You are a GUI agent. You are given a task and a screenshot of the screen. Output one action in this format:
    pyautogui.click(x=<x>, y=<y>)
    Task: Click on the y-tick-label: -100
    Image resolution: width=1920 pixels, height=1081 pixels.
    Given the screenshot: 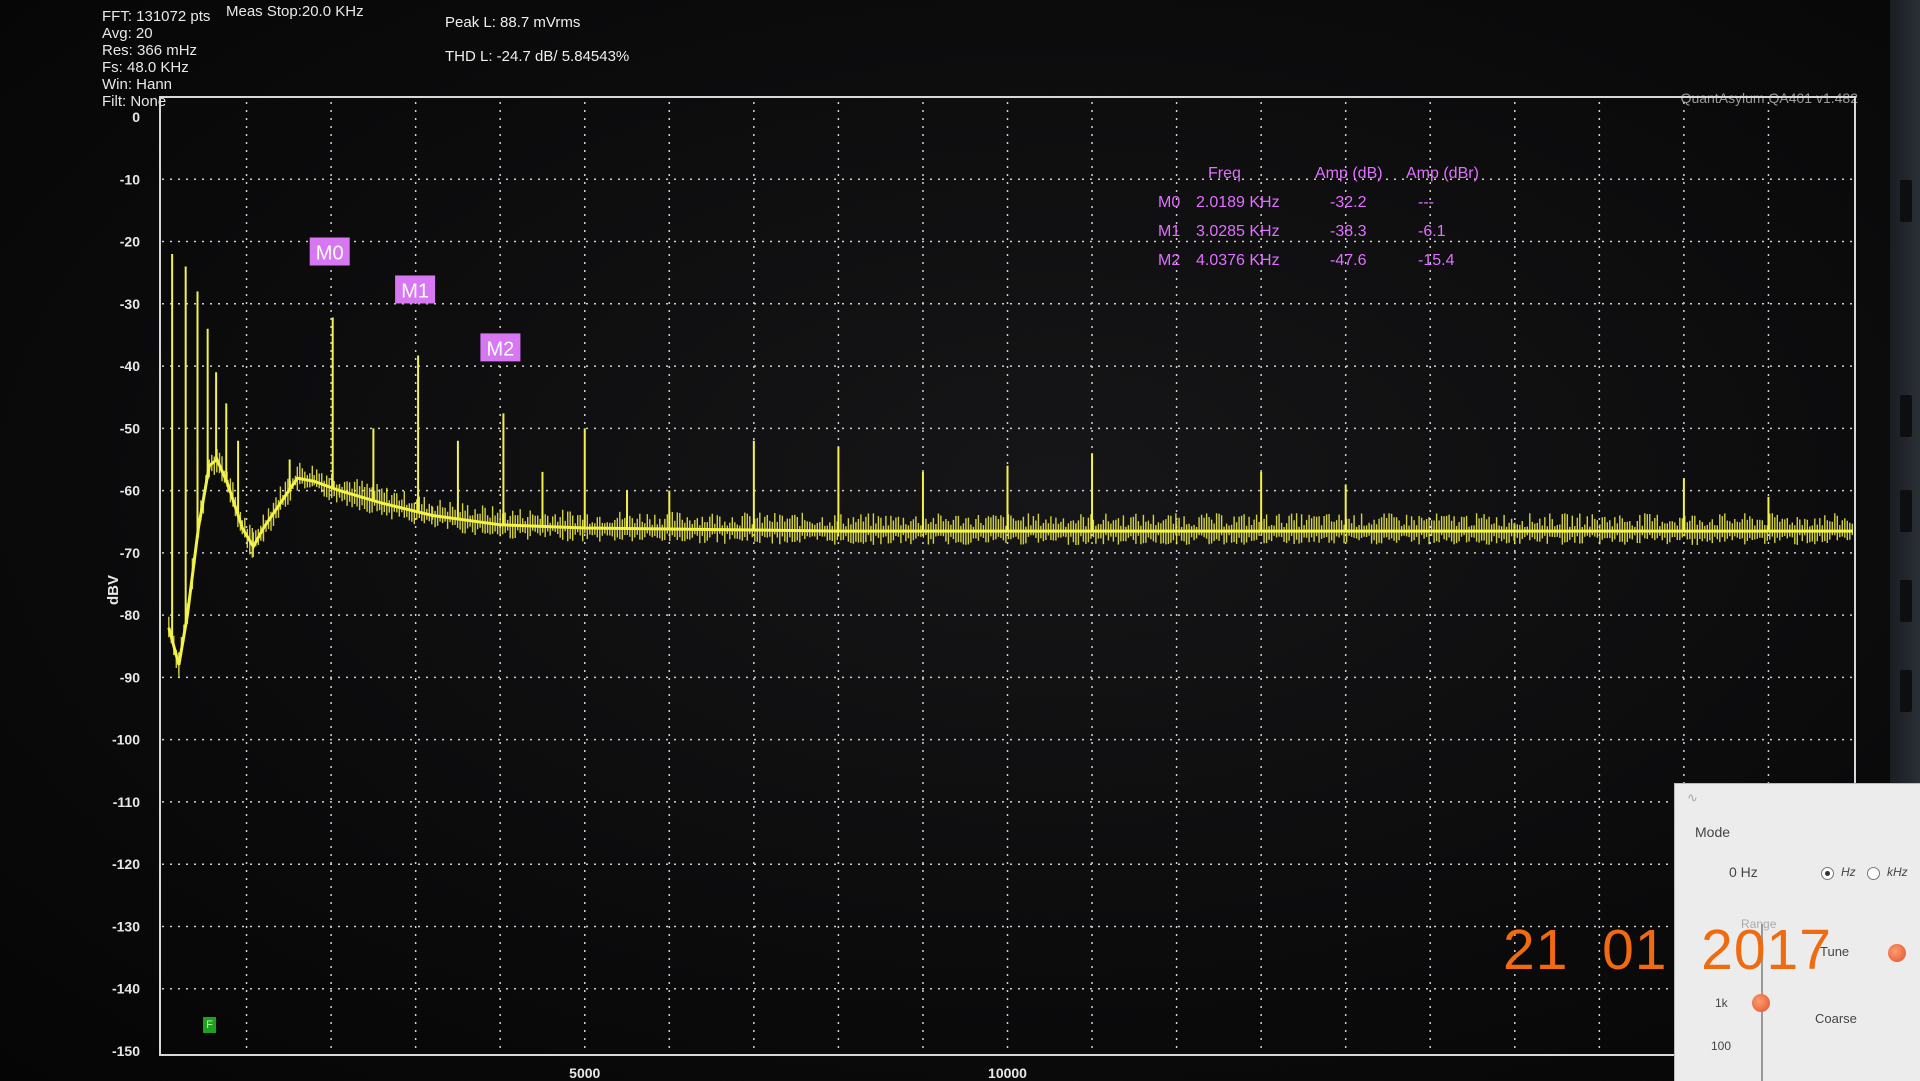 What is the action you would take?
    pyautogui.click(x=126, y=740)
    